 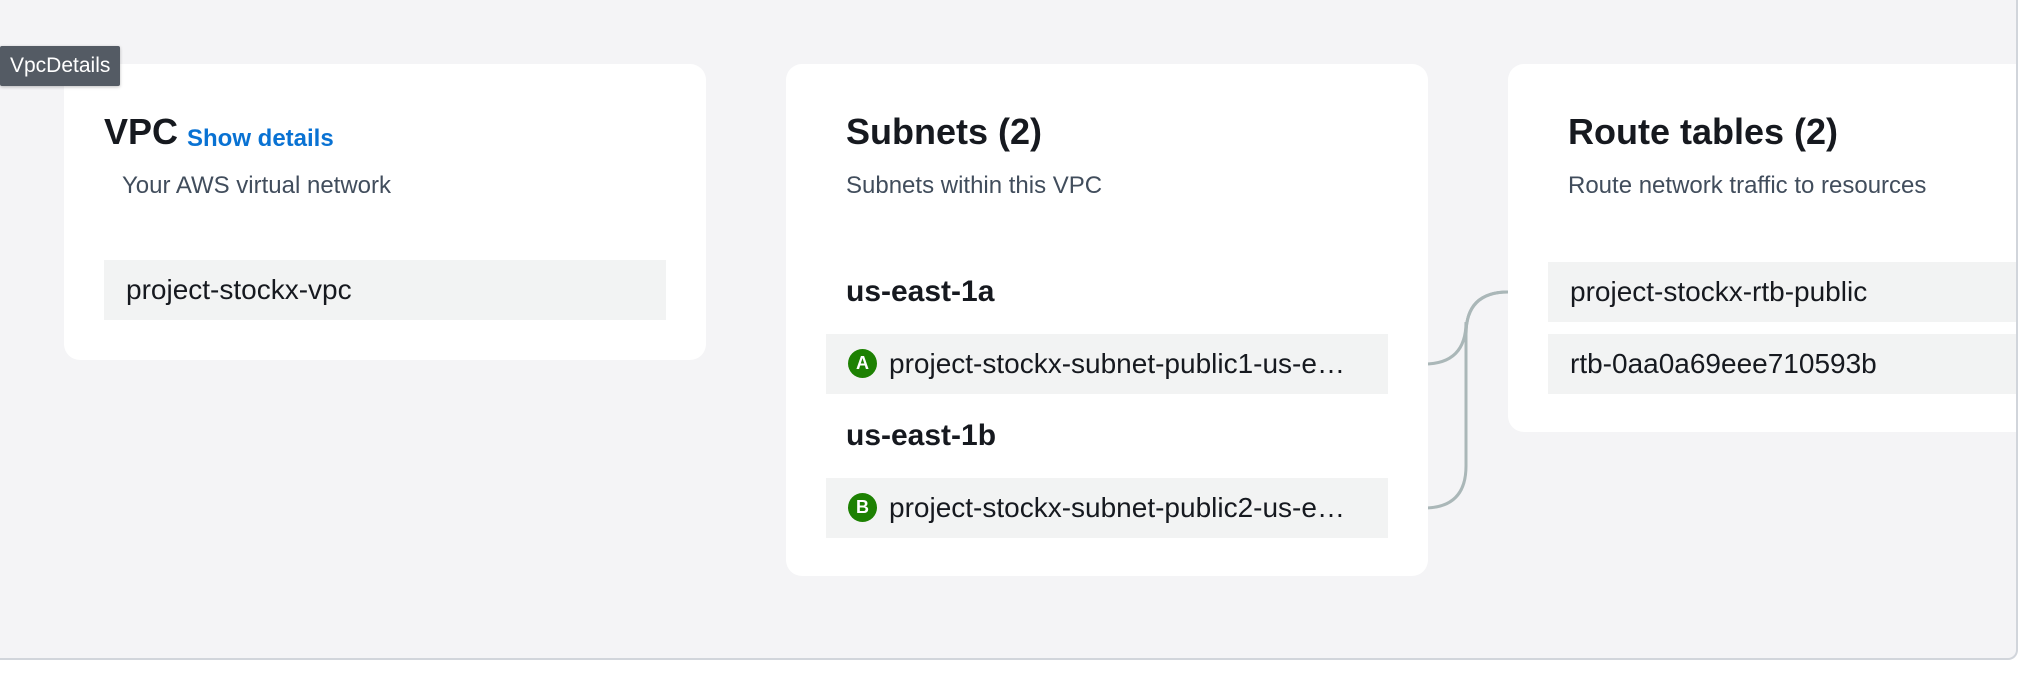 What do you see at coordinates (974, 185) in the screenshot?
I see `subnets-card-description: Subnets within this VPC` at bounding box center [974, 185].